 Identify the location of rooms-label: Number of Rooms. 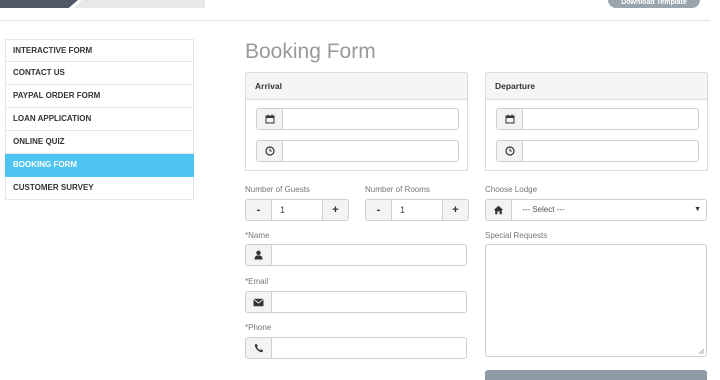
(397, 189).